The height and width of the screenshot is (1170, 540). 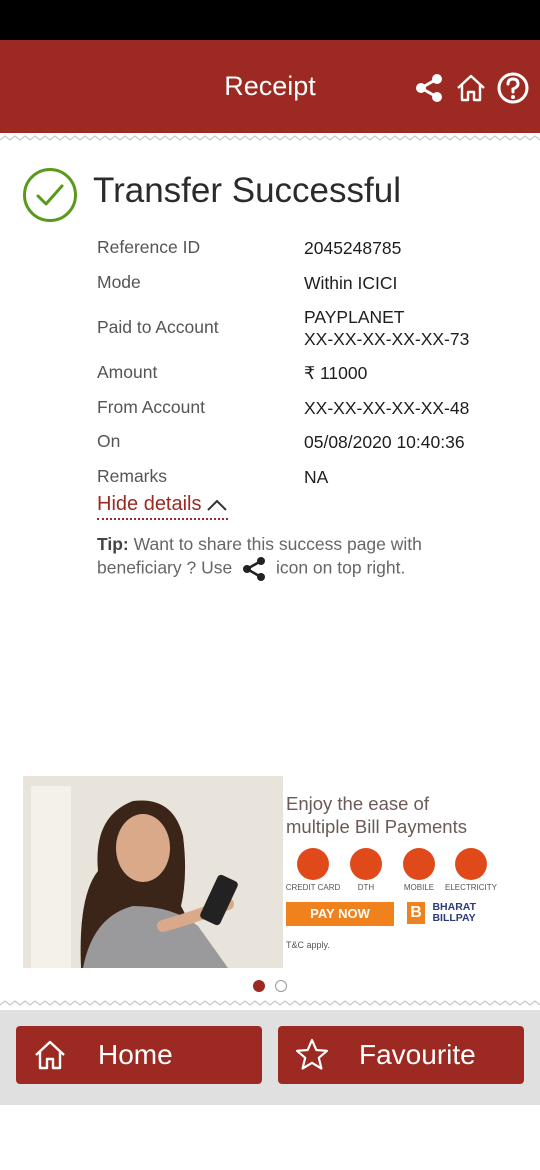 I want to click on share-icon, so click(x=429, y=88).